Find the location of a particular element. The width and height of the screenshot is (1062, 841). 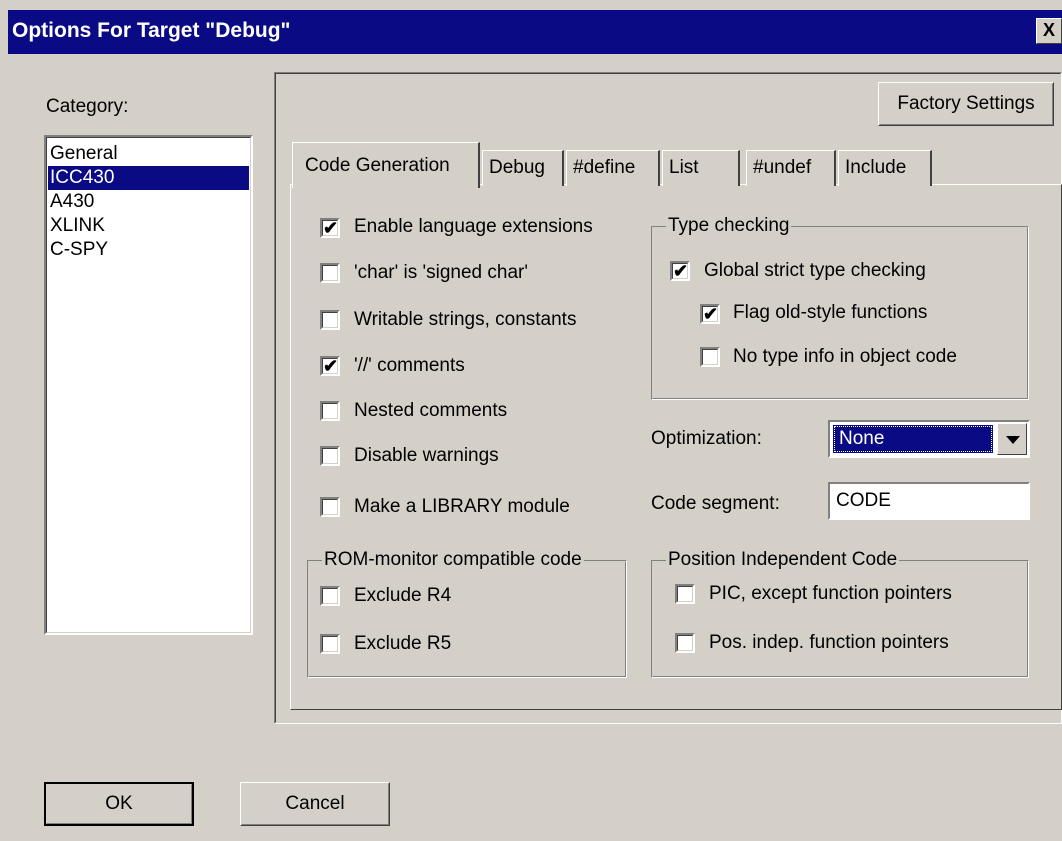

option-label: Writable strings, constants is located at coordinates (465, 319).